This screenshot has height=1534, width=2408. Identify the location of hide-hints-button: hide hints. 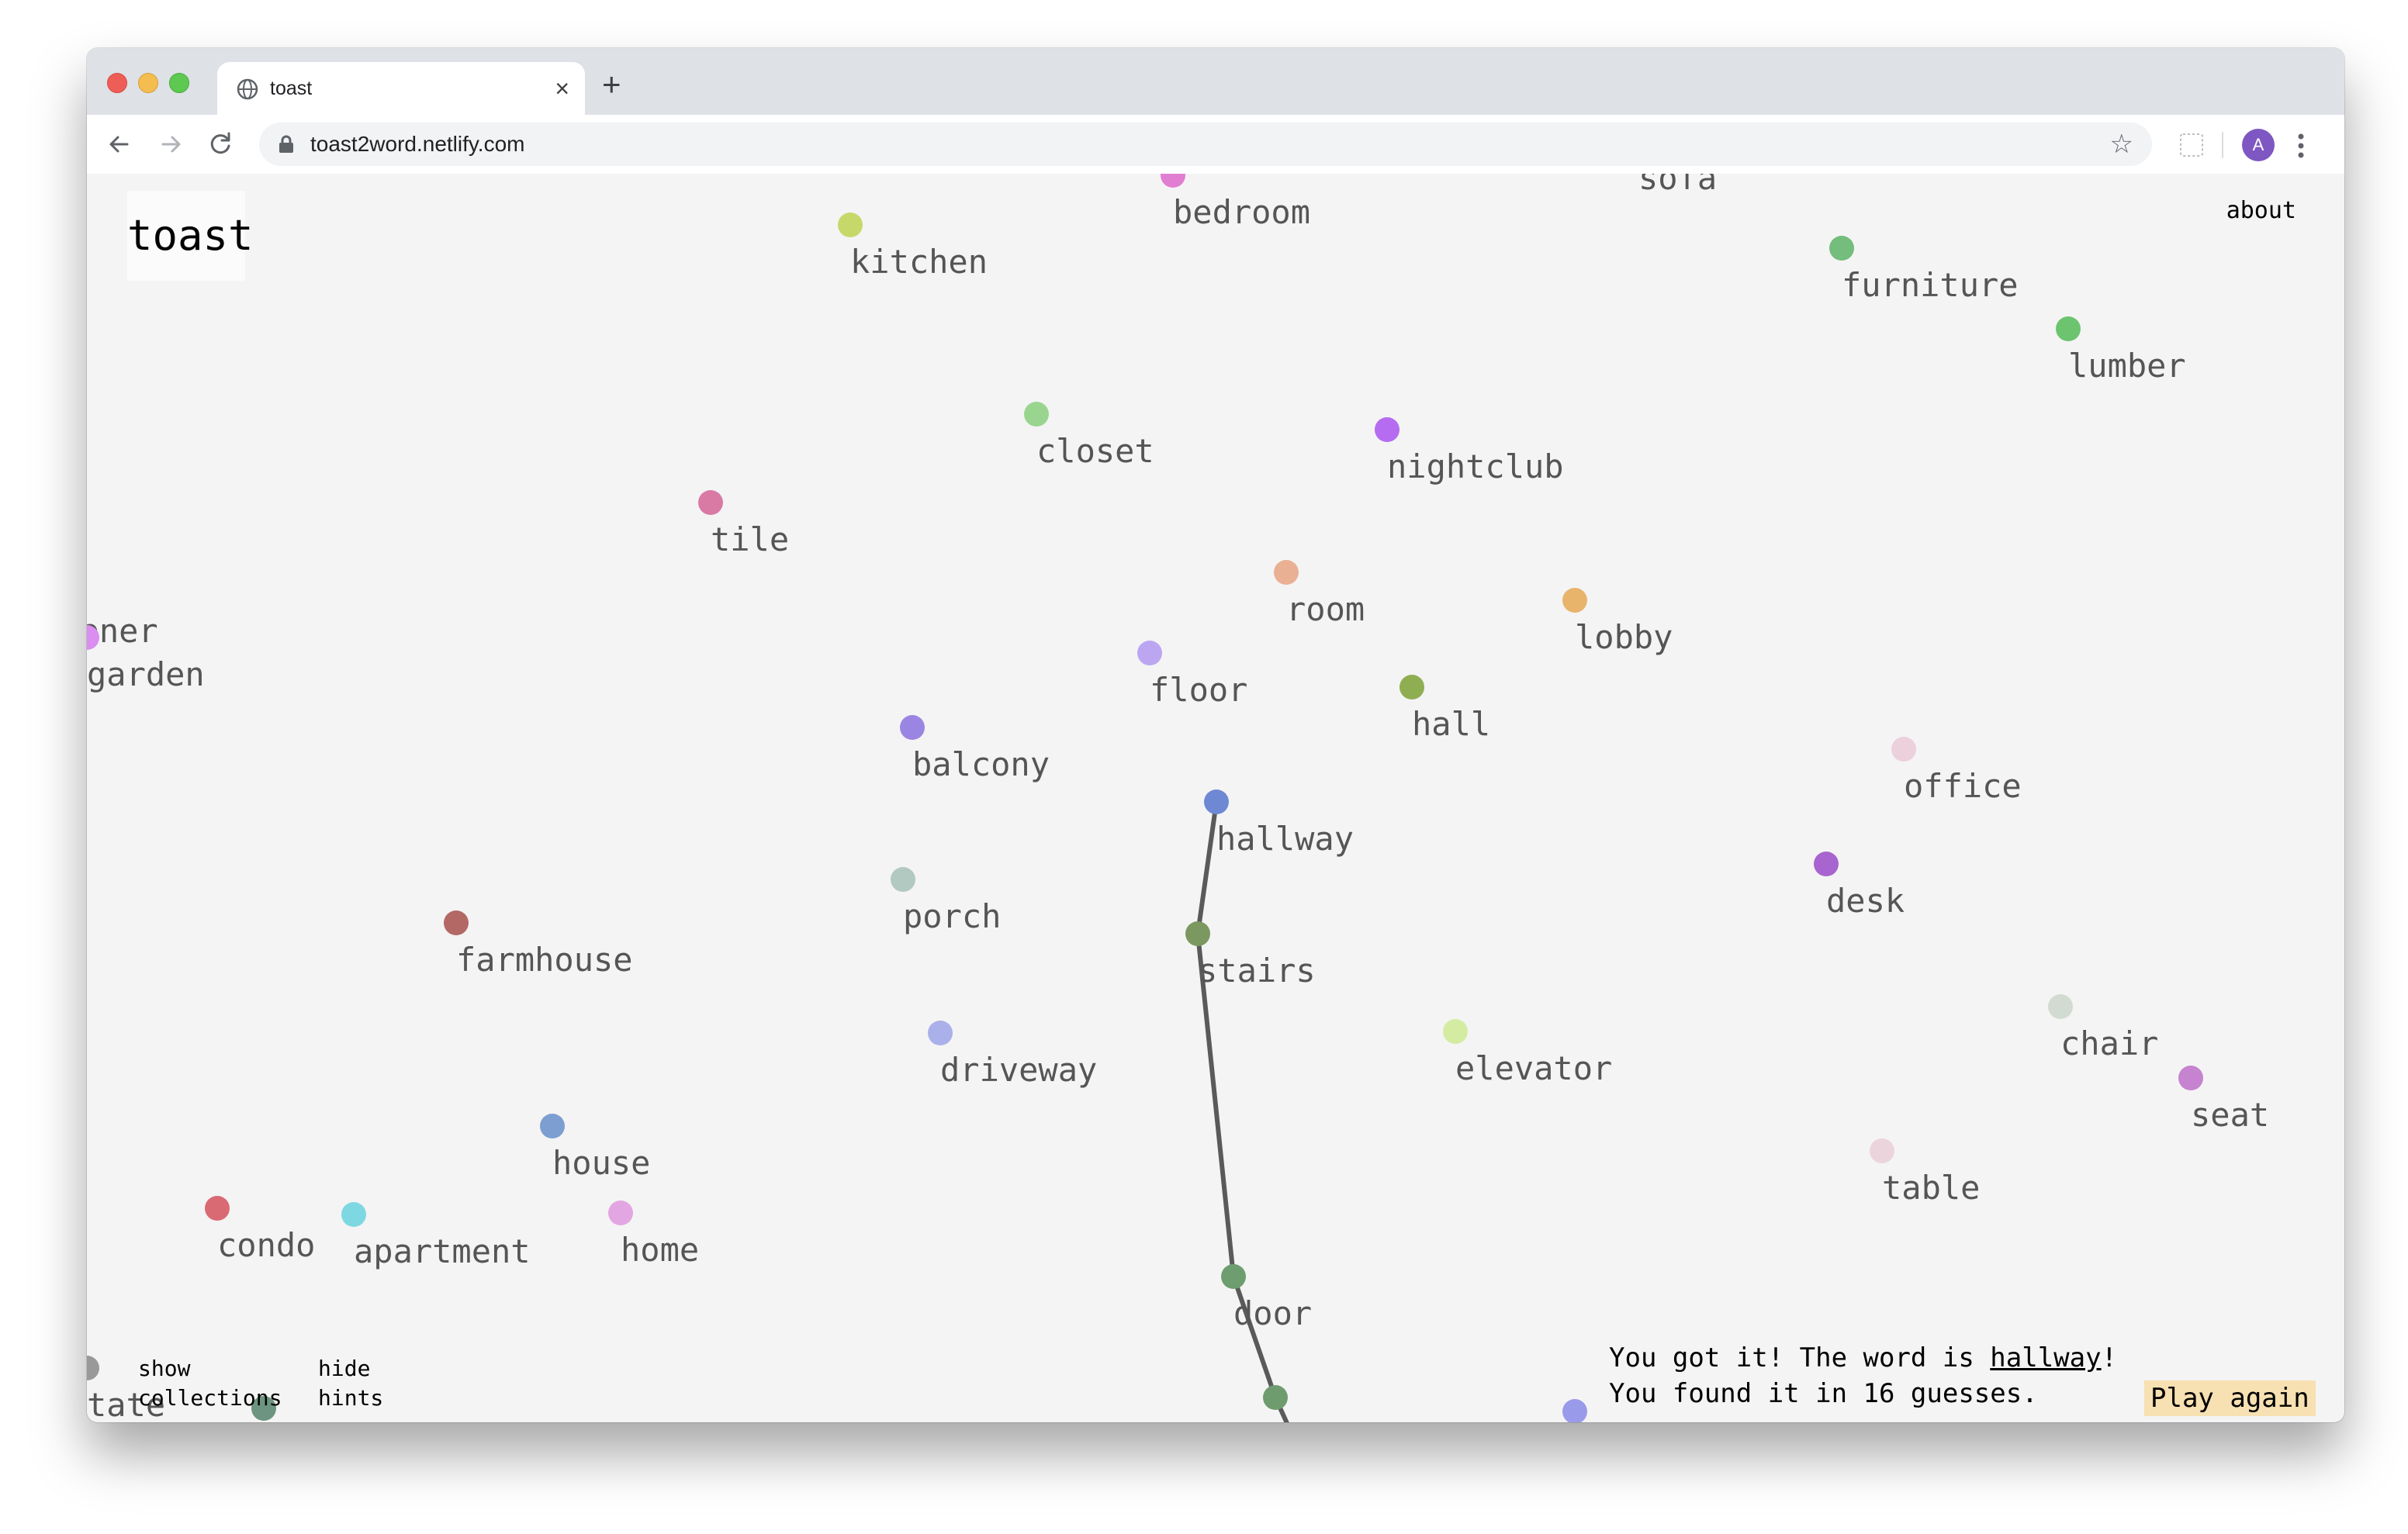
(364, 1383).